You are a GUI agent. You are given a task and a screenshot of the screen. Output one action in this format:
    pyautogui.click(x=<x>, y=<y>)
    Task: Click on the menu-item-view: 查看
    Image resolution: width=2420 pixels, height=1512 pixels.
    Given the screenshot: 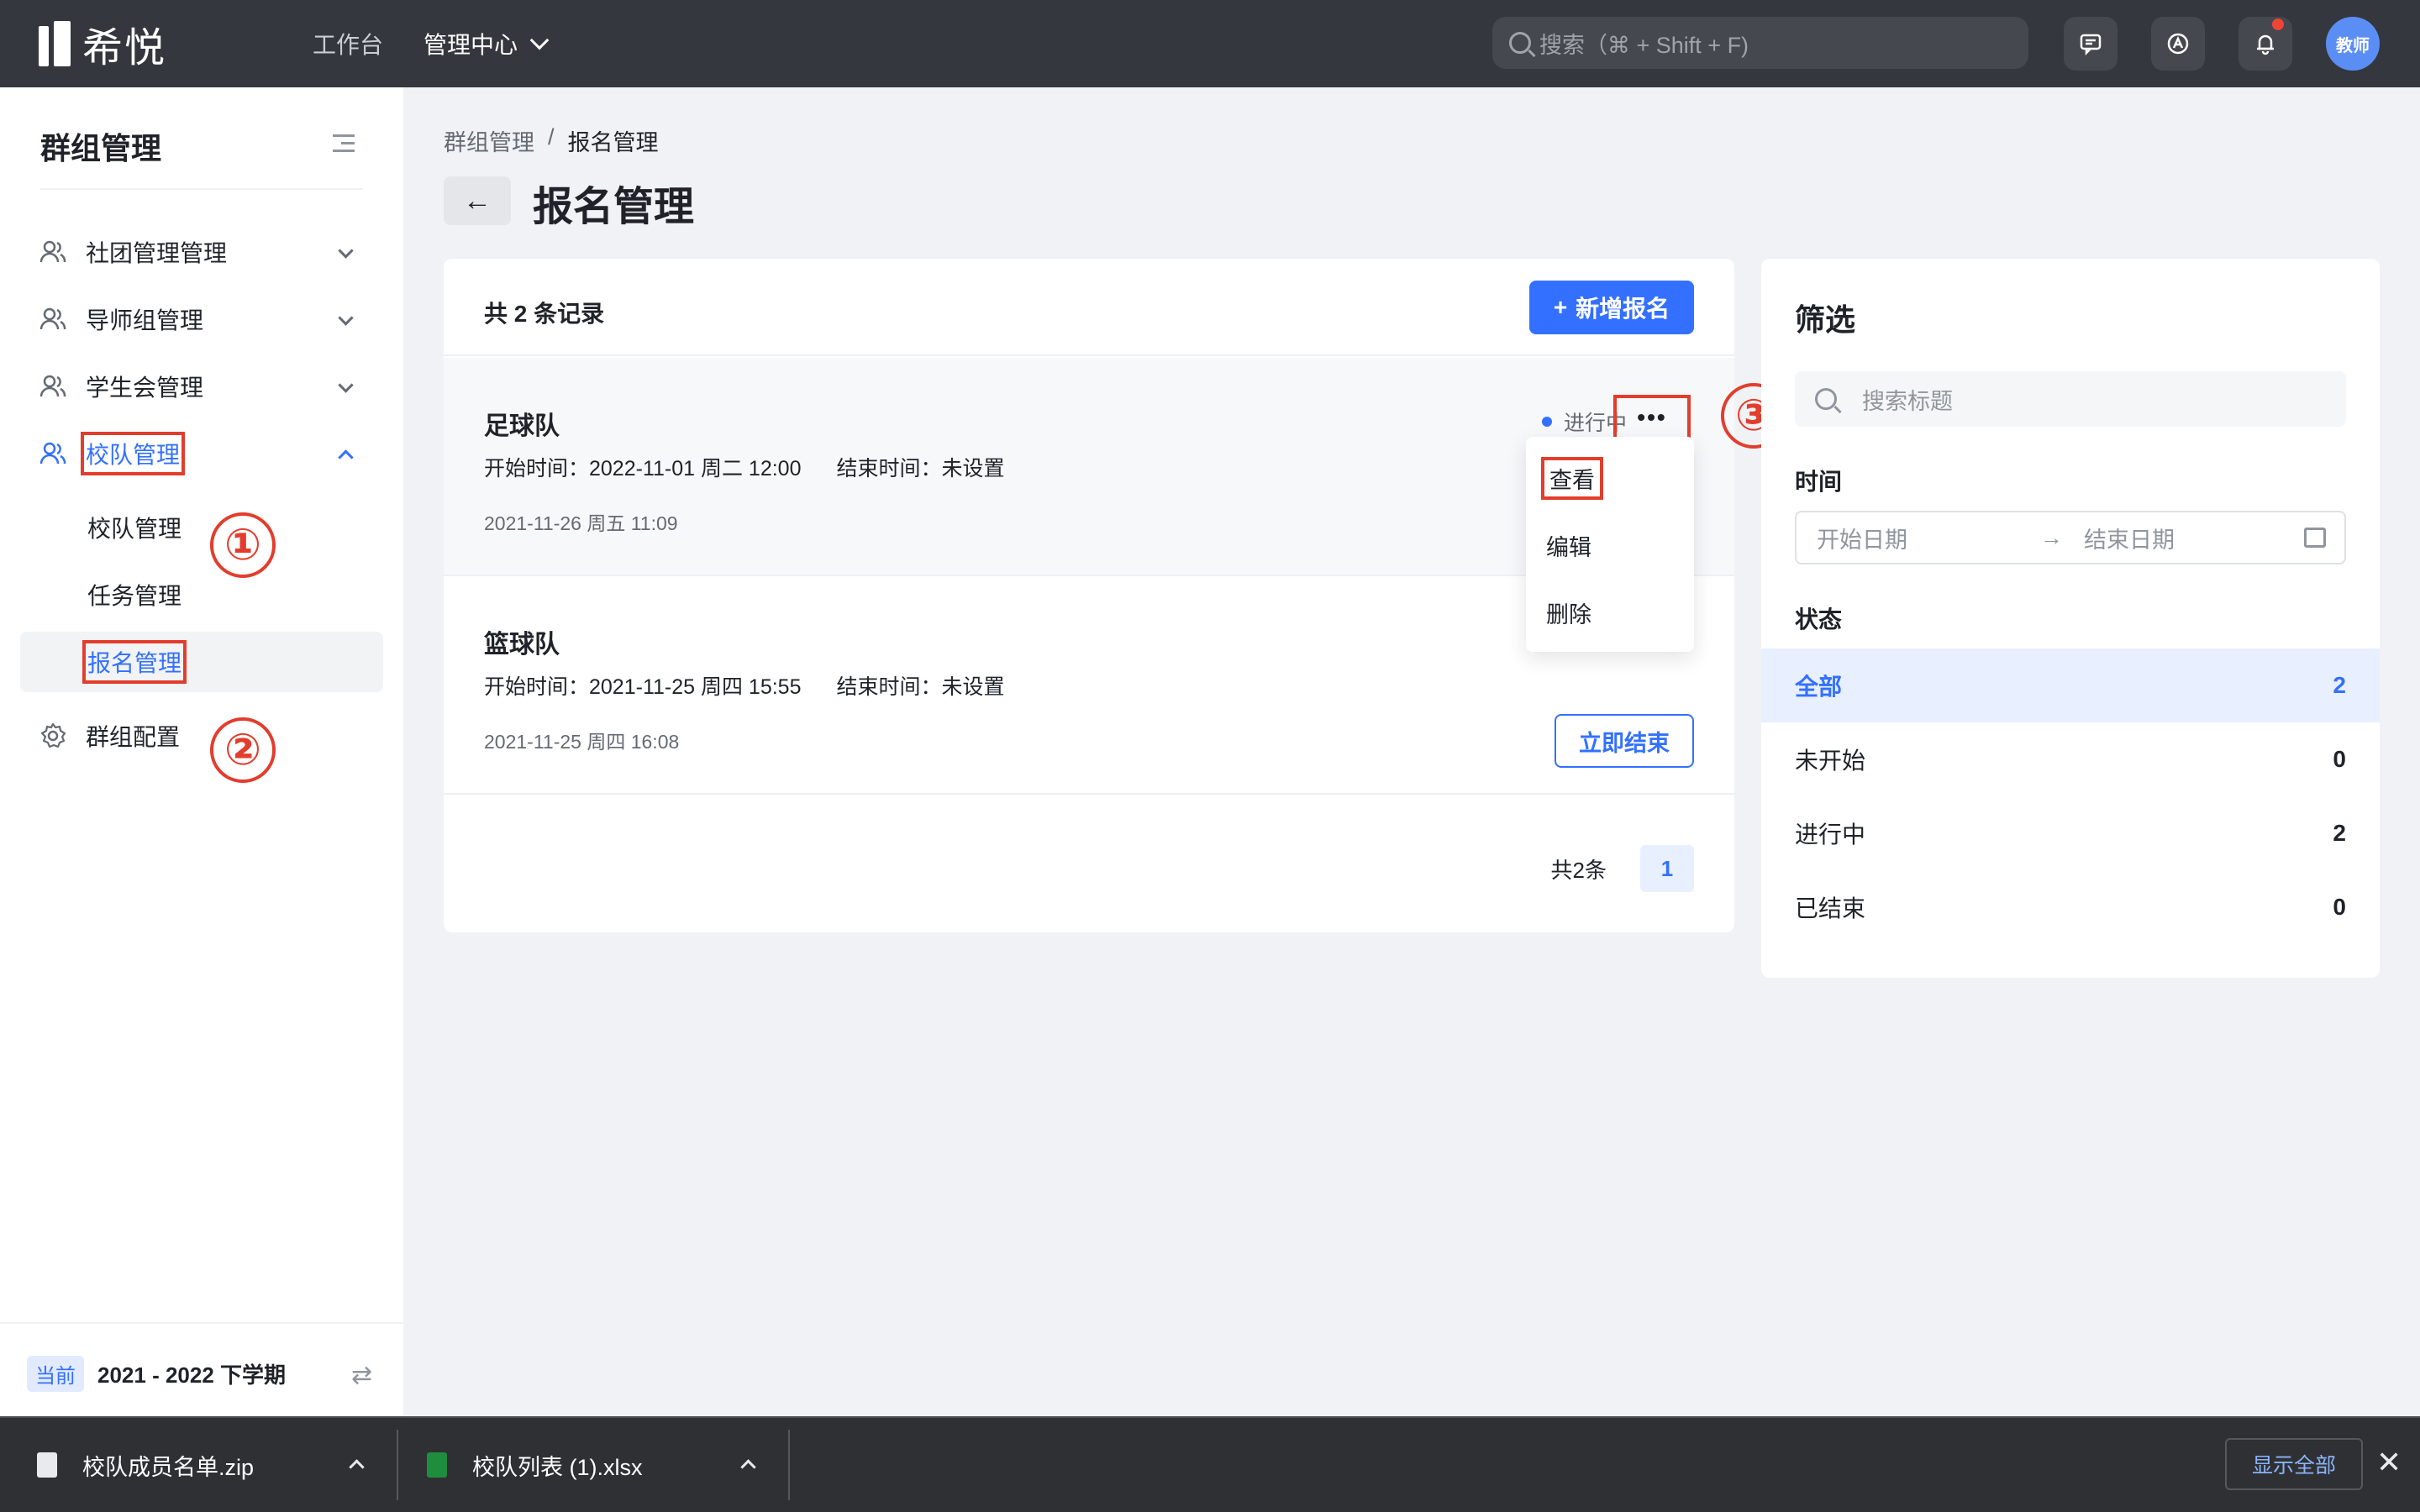 What is the action you would take?
    pyautogui.click(x=1572, y=478)
    